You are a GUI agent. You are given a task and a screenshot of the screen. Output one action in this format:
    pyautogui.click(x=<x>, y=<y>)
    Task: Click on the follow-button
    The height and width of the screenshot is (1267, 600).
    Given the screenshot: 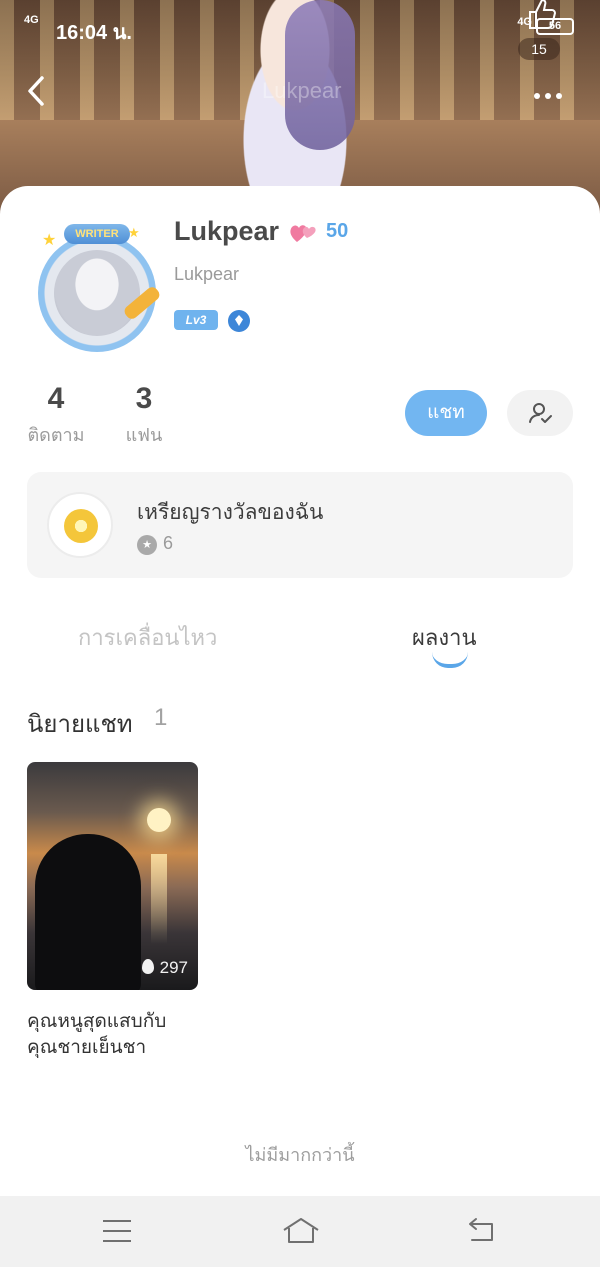 What is the action you would take?
    pyautogui.click(x=540, y=413)
    